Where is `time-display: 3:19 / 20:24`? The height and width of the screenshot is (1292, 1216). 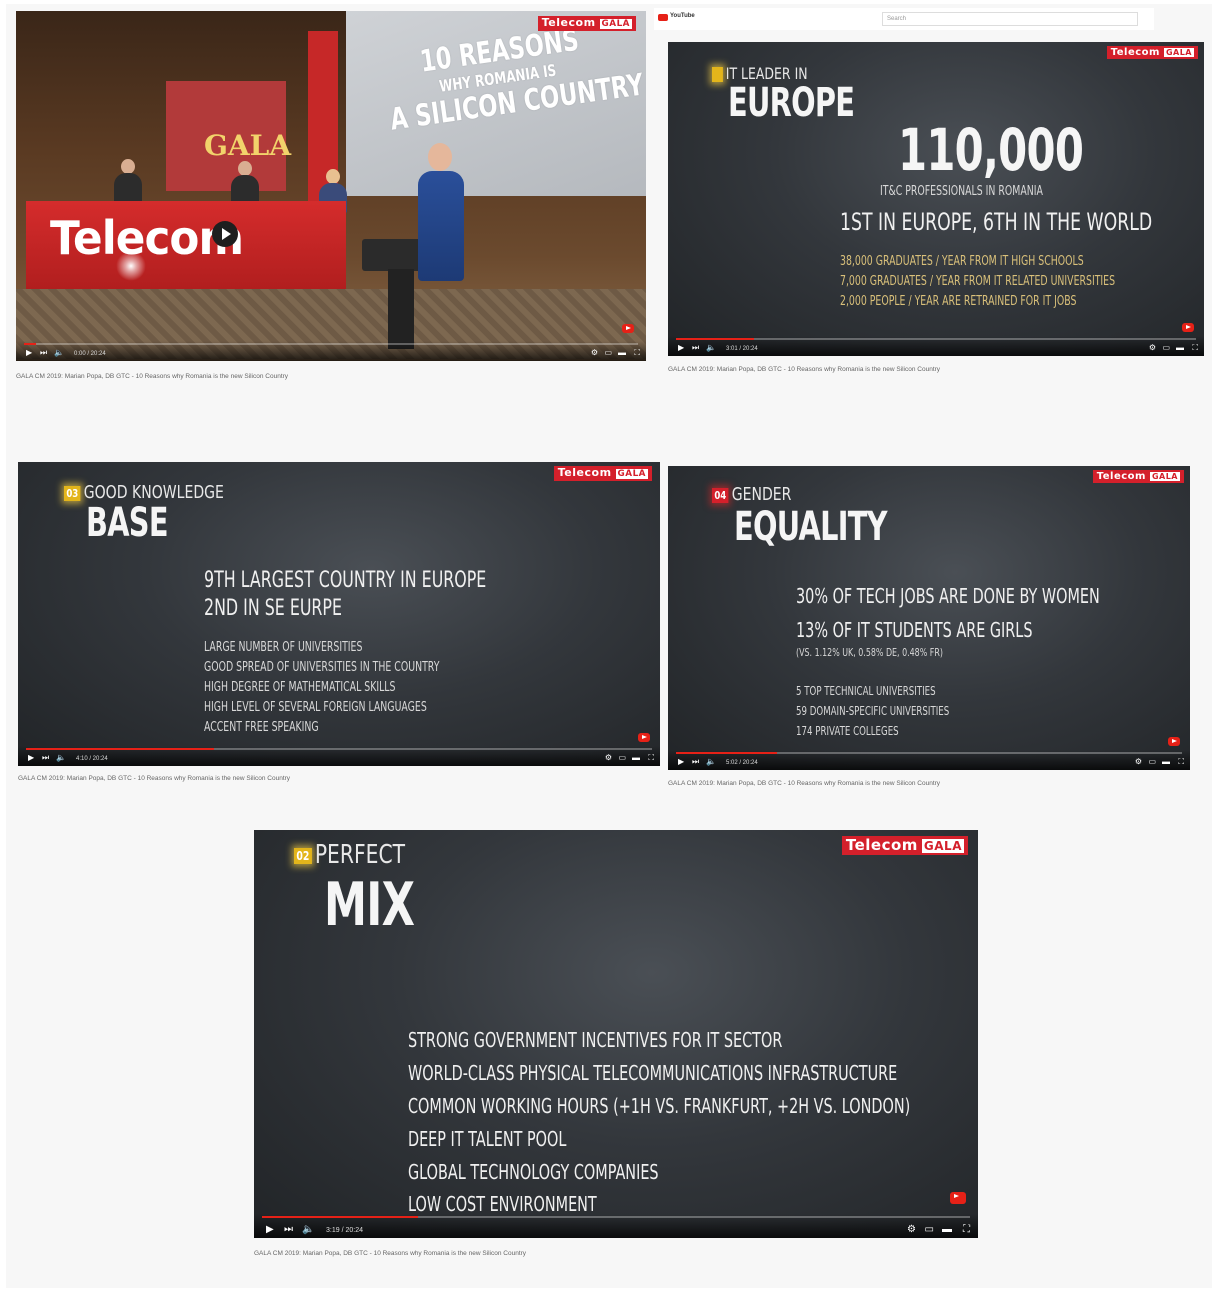
time-display: 3:19 / 20:24 is located at coordinates (344, 1230).